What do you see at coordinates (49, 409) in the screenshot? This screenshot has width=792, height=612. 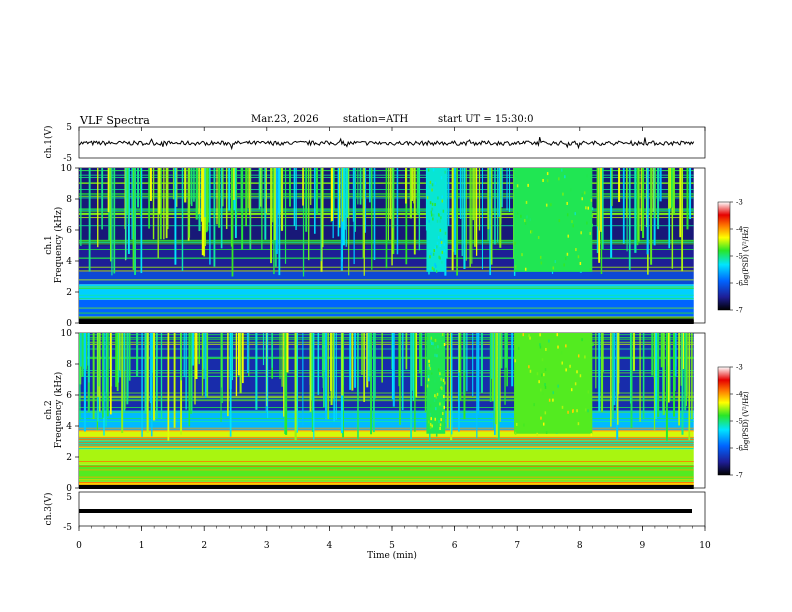 I see `spec2-channel-label: ch.2` at bounding box center [49, 409].